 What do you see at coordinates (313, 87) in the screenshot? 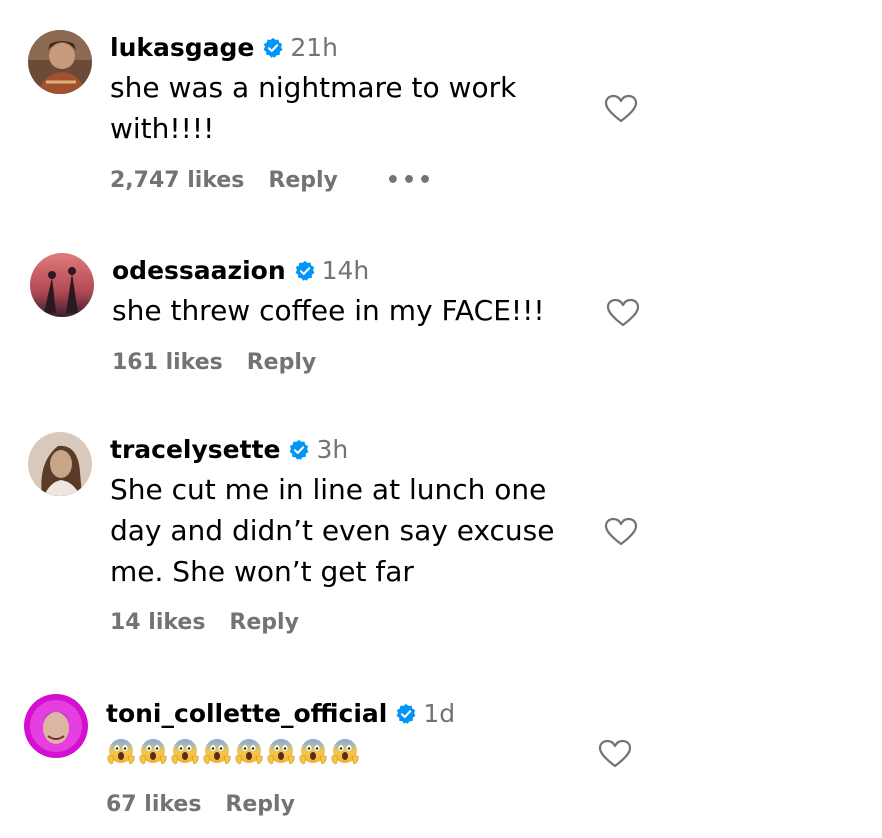
I see `comment-text-line: she was a nightmare to work` at bounding box center [313, 87].